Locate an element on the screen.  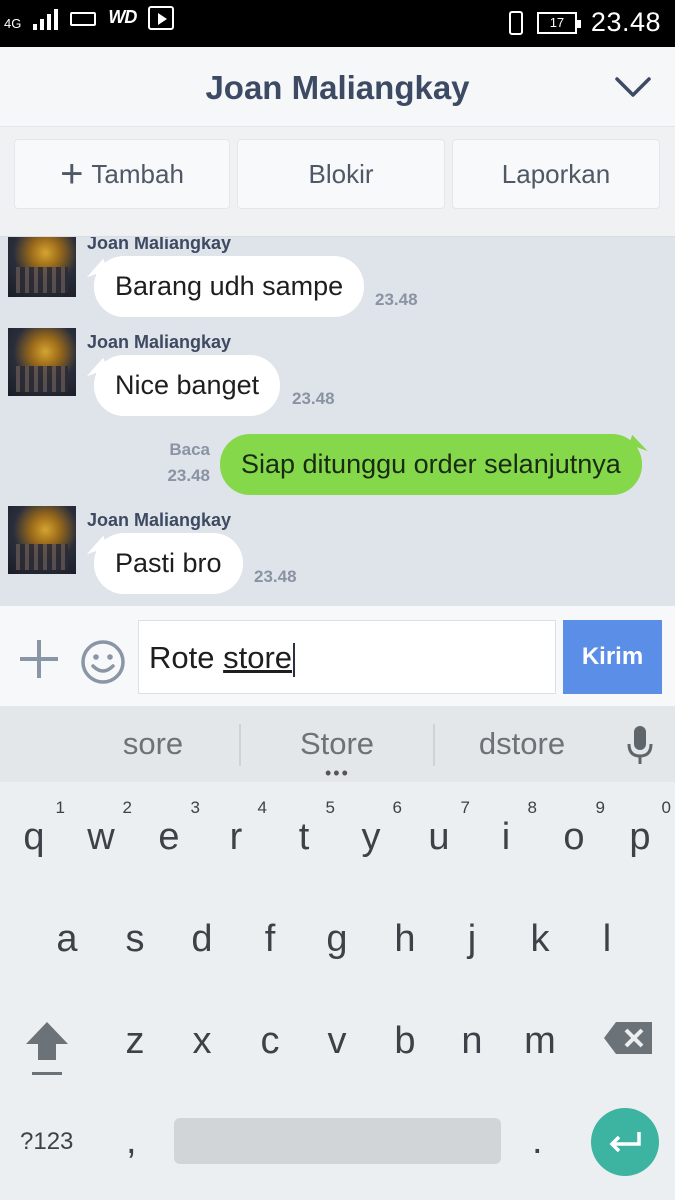
enter-key is located at coordinates (625, 1142).